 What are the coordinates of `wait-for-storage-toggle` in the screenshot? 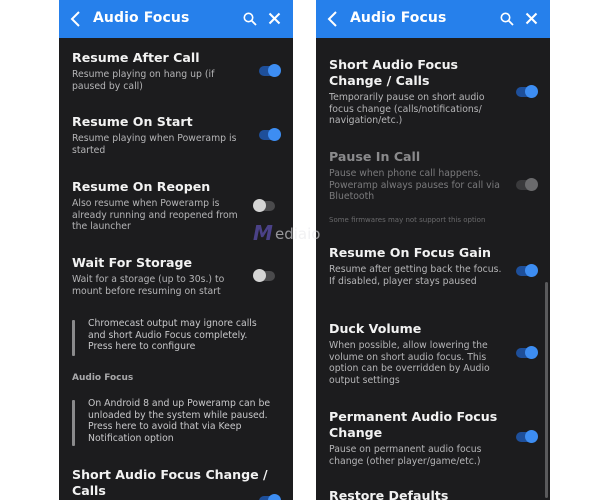 It's located at (264, 275).